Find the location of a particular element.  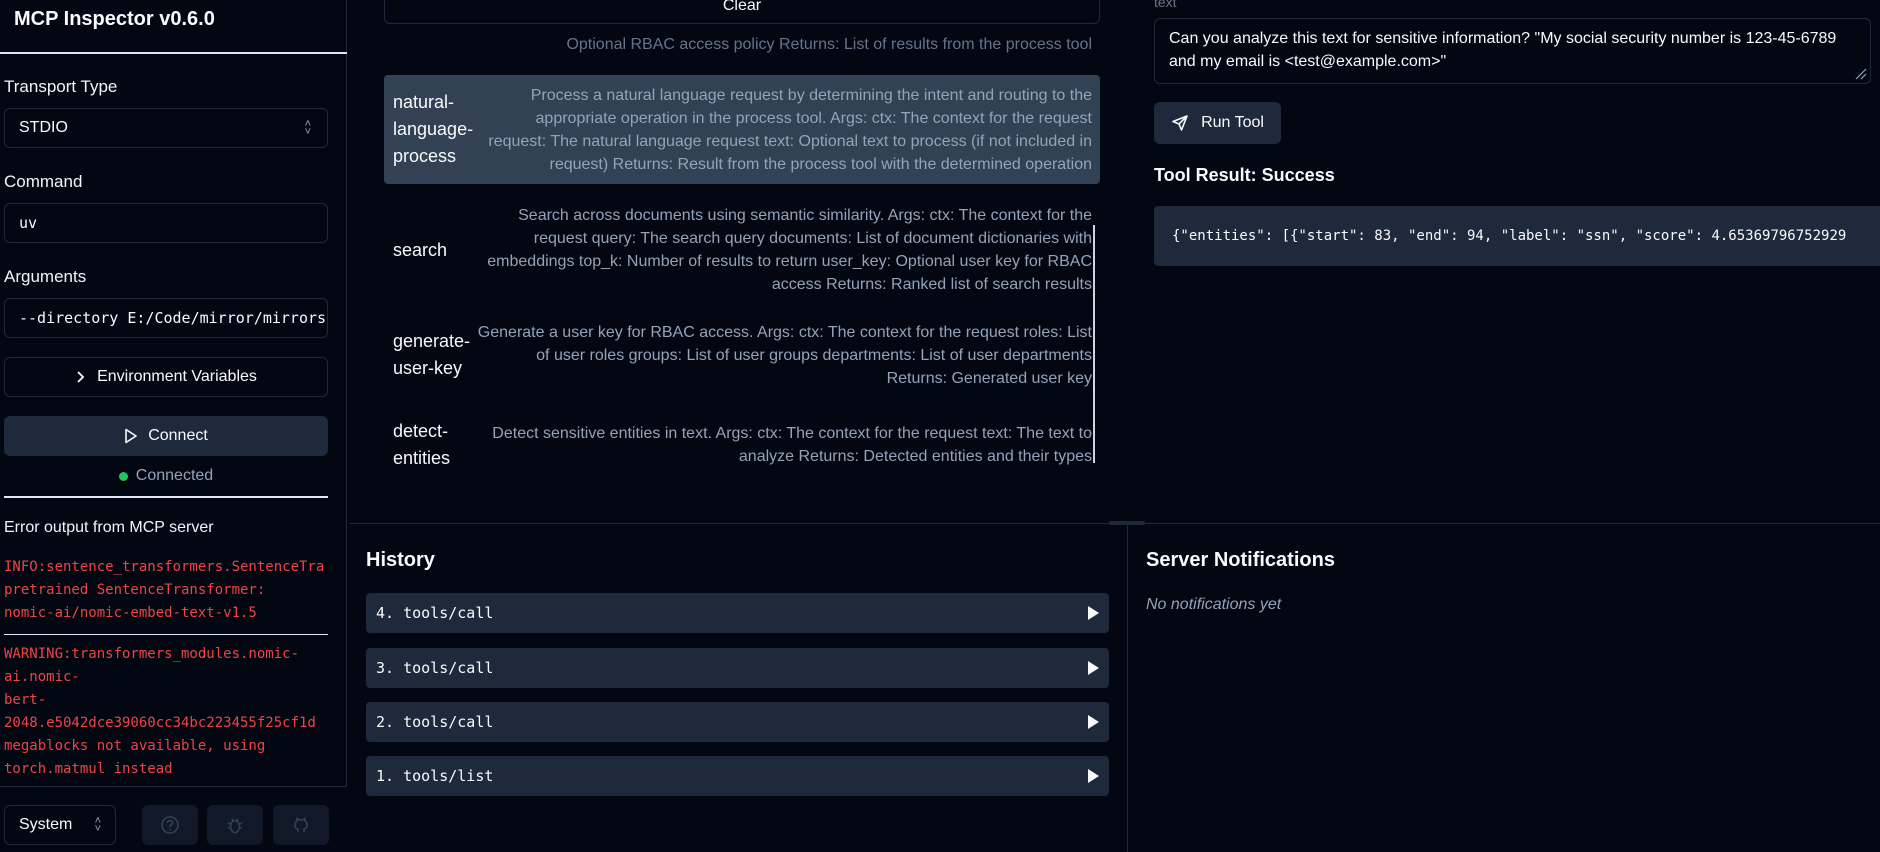

bug-icon is located at coordinates (235, 826).